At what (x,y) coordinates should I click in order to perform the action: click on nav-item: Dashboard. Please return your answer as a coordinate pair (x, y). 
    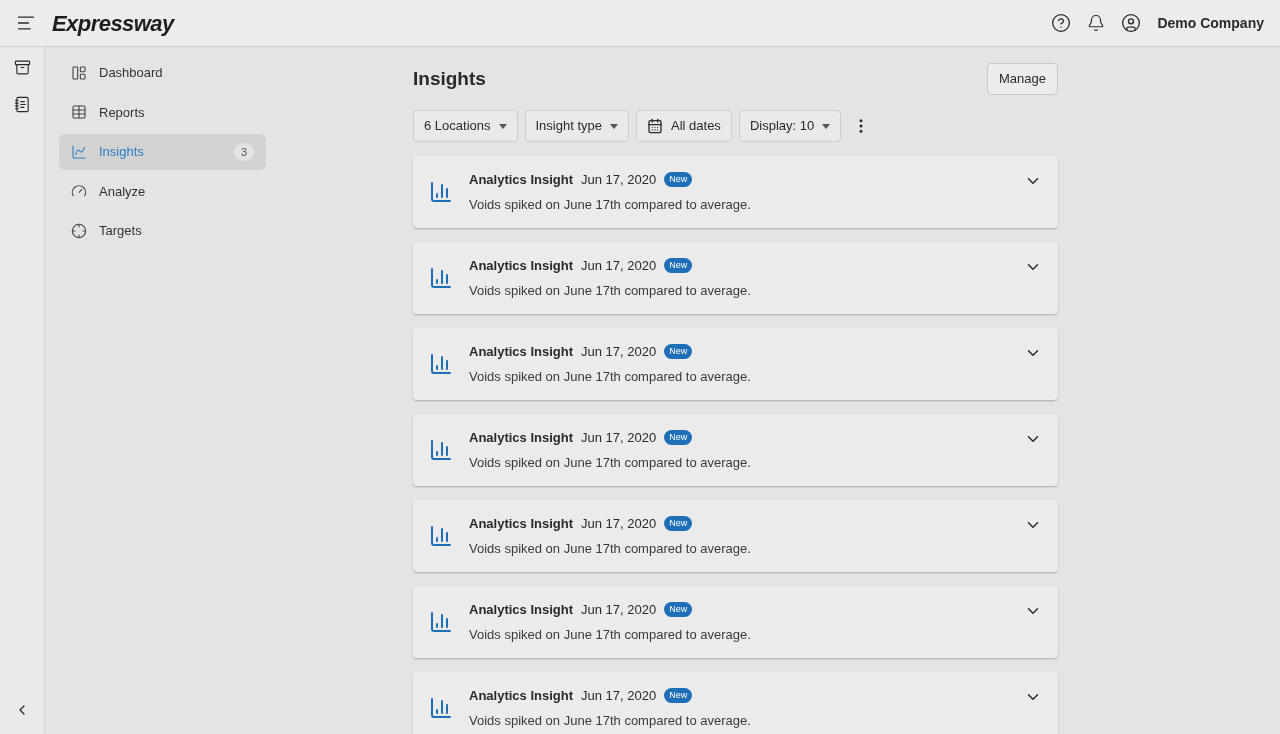
    Looking at the image, I should click on (162, 73).